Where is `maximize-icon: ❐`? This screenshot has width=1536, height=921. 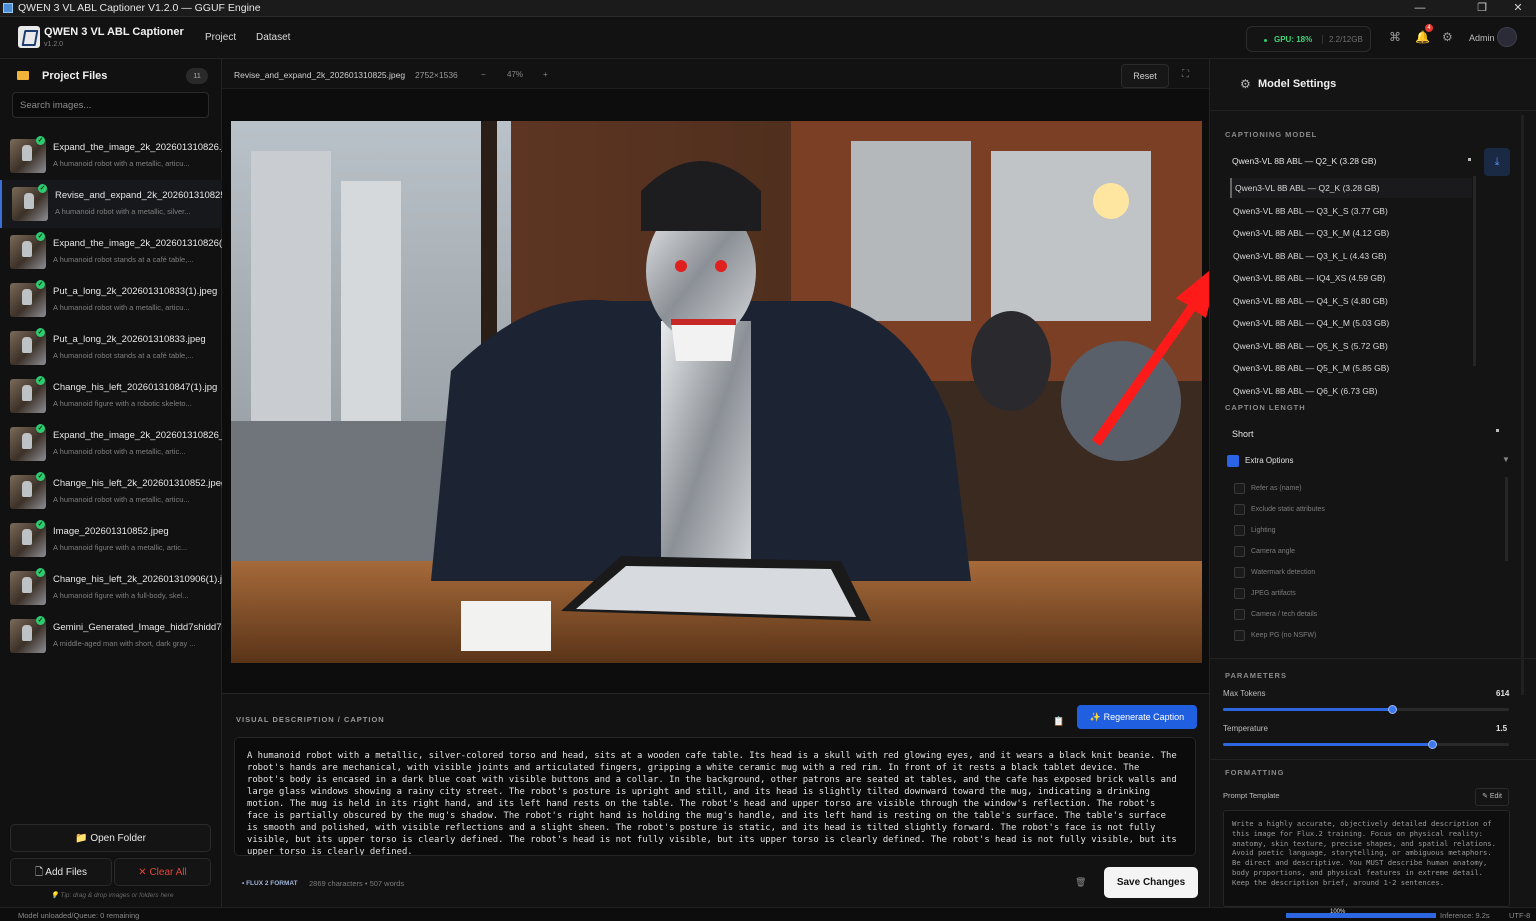
maximize-icon: ❐ is located at coordinates (1482, 8).